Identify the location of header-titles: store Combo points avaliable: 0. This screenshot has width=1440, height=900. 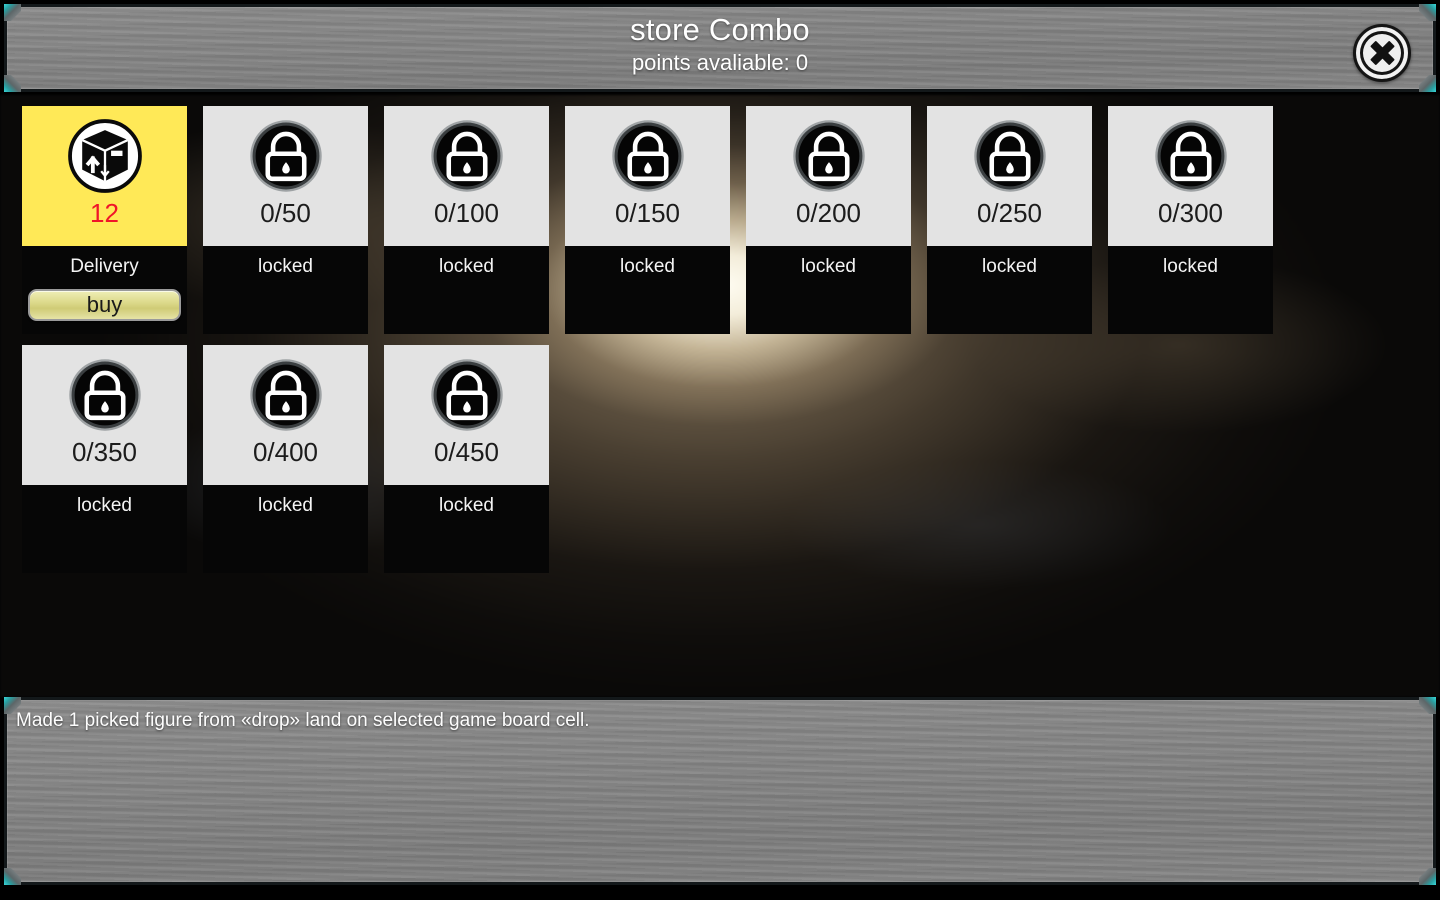
(720, 44).